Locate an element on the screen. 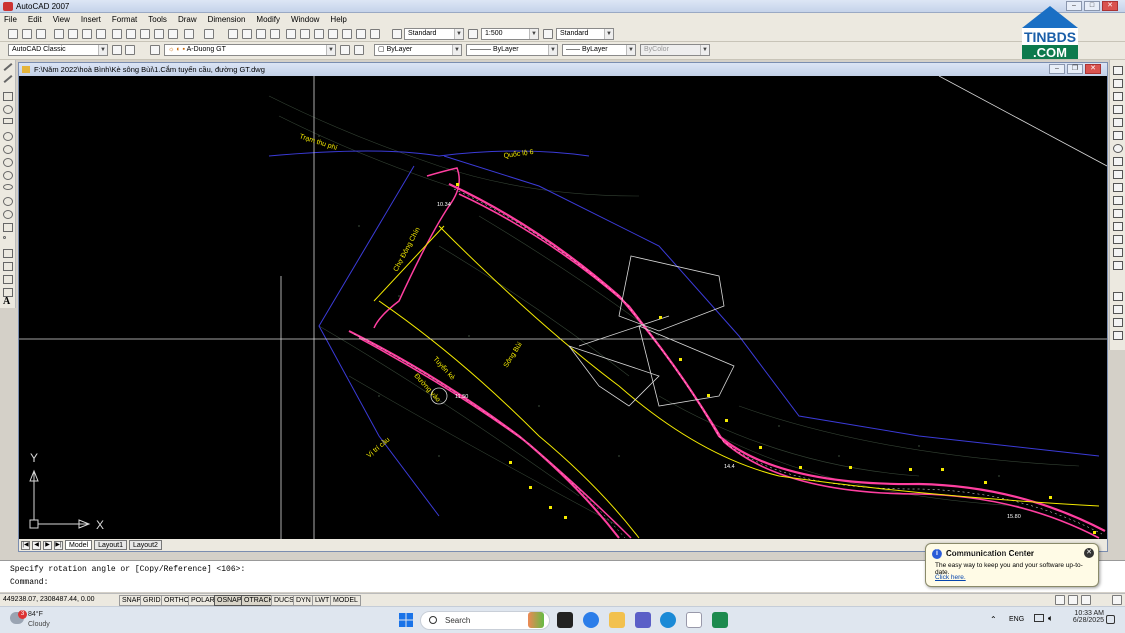  ellipse-icon is located at coordinates (8, 187).